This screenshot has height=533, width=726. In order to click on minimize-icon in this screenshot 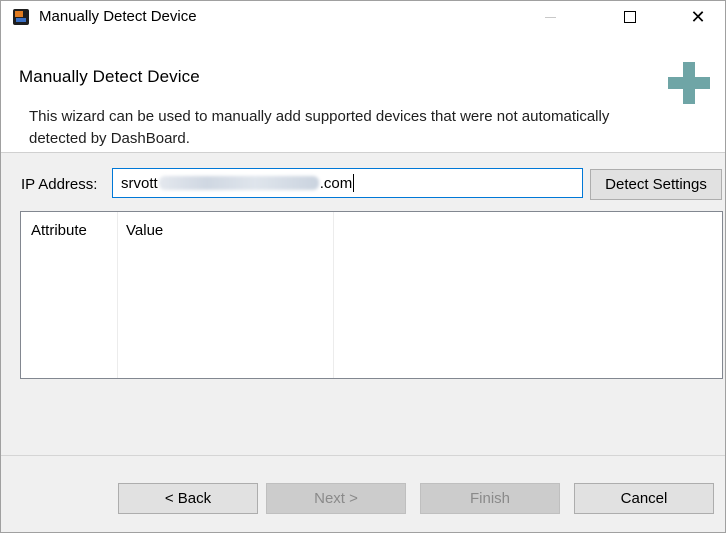, I will do `click(550, 17)`.